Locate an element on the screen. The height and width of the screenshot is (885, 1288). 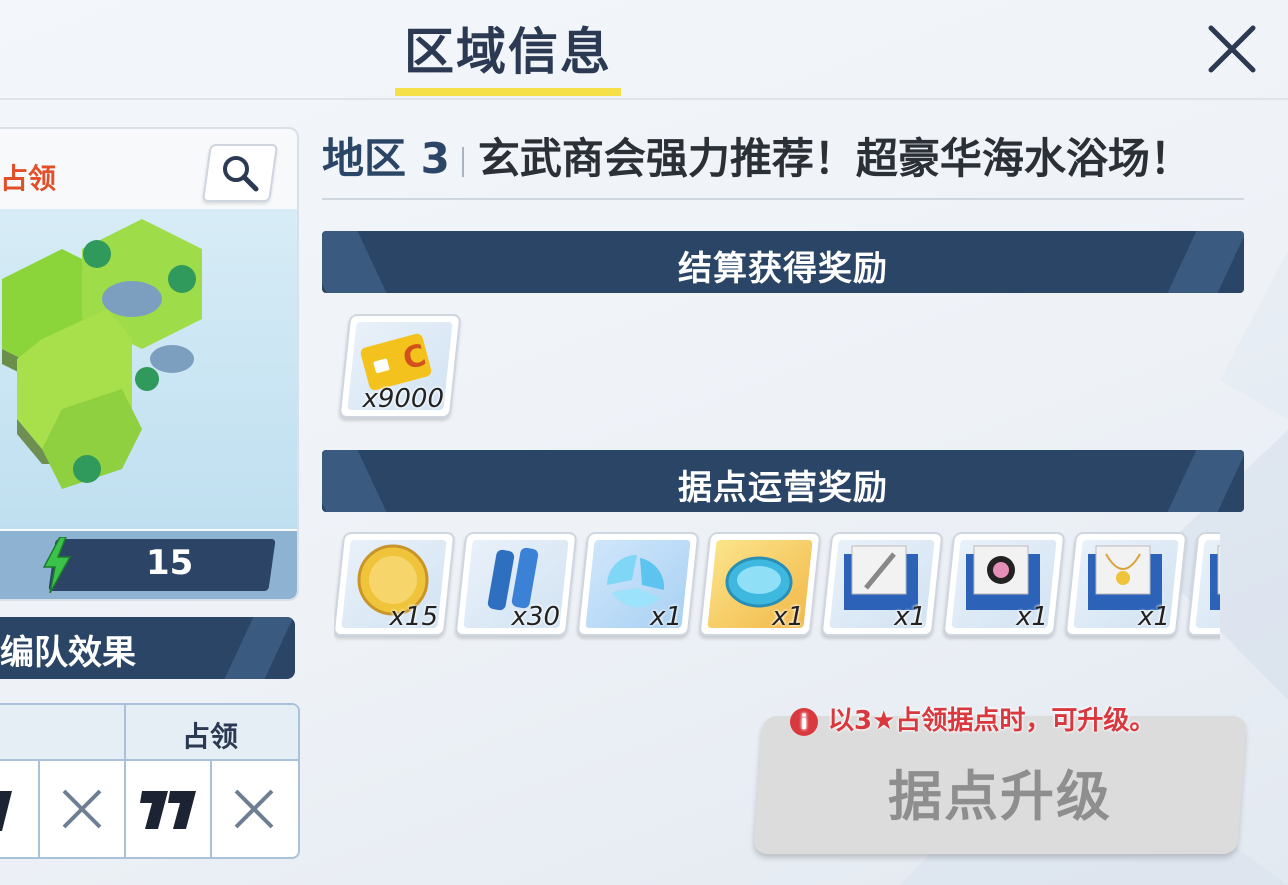
formation-table-header-label: 占领 is located at coordinates (210, 736).